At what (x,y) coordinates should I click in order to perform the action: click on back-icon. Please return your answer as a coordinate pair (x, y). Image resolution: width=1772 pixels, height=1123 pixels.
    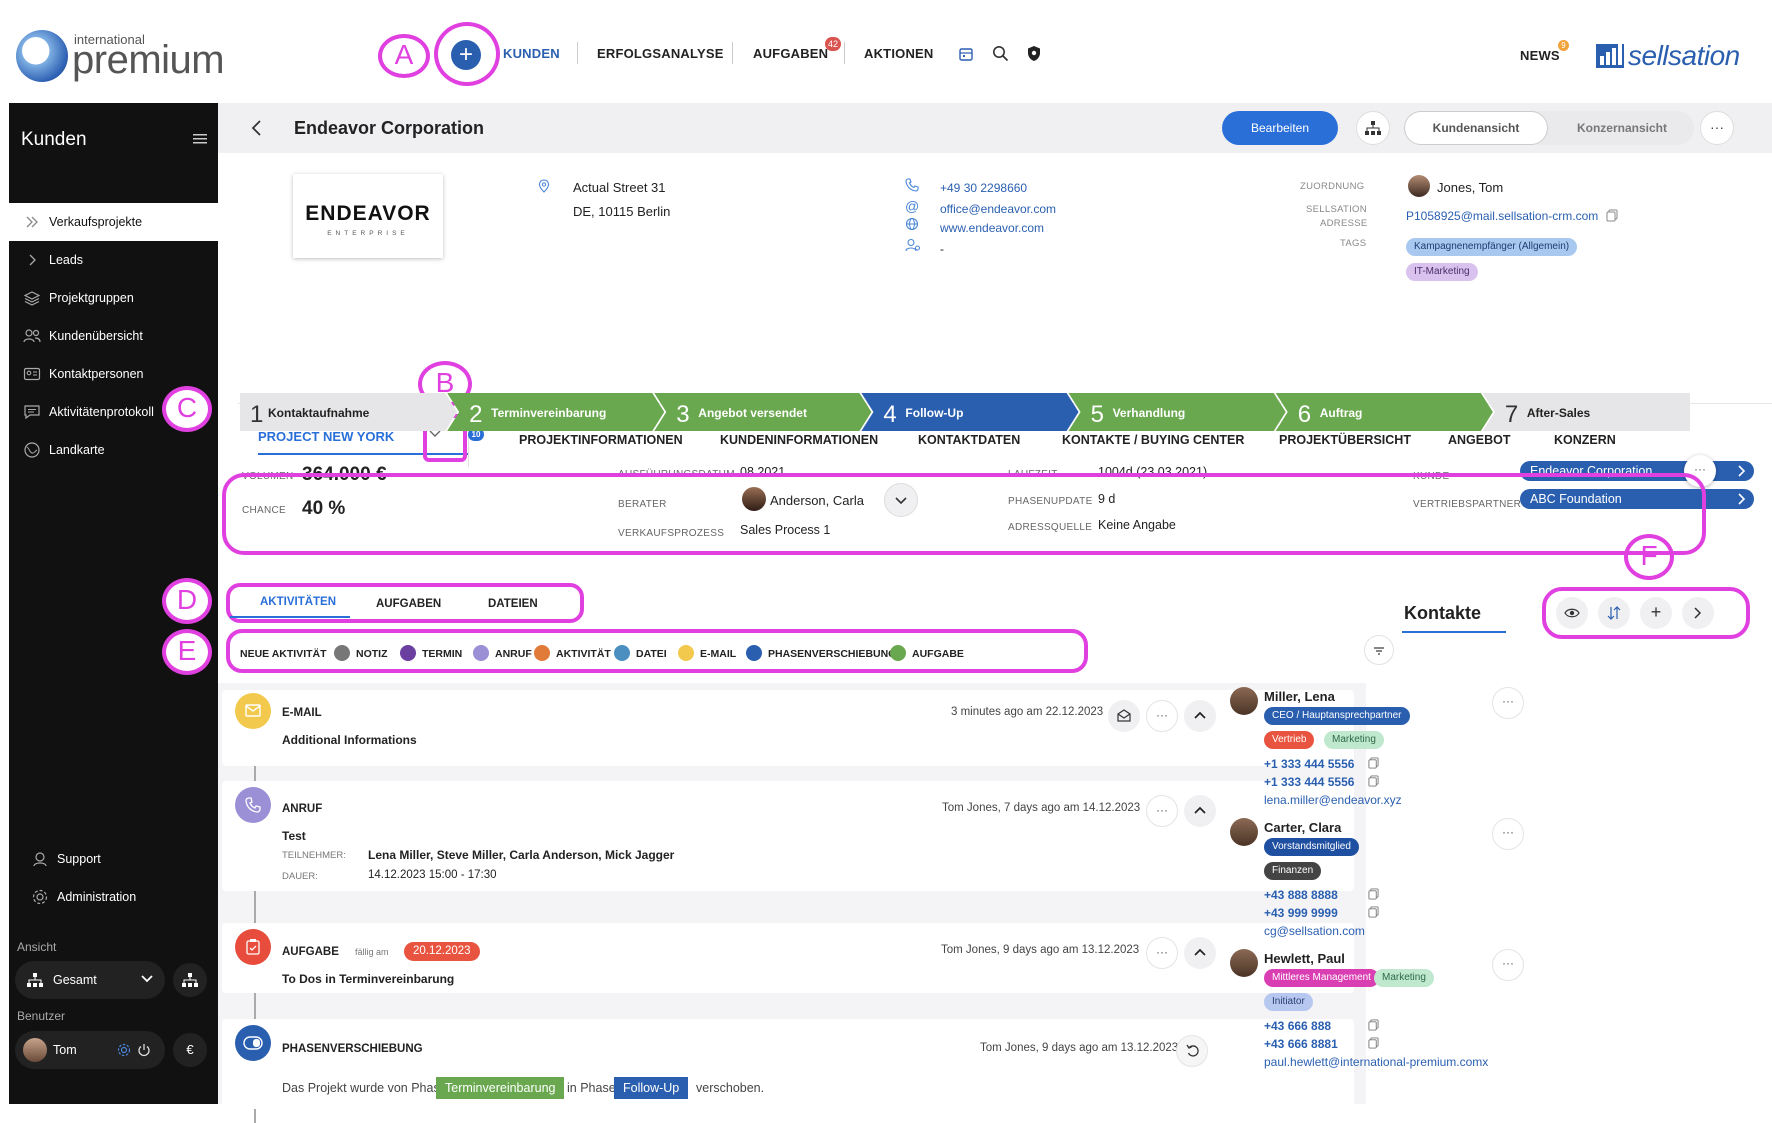
    Looking at the image, I should click on (256, 128).